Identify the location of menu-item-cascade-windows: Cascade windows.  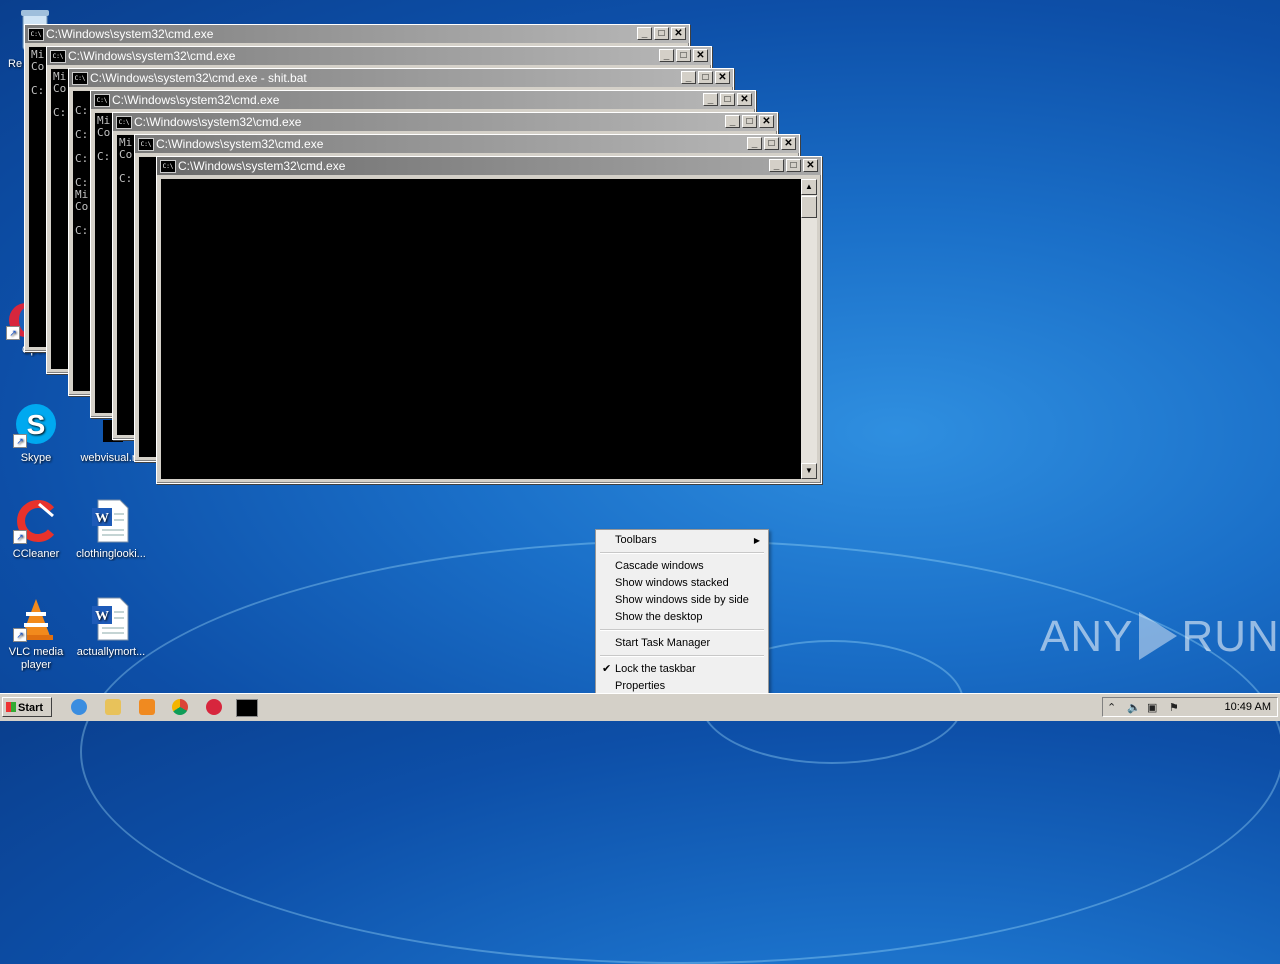
(682, 566).